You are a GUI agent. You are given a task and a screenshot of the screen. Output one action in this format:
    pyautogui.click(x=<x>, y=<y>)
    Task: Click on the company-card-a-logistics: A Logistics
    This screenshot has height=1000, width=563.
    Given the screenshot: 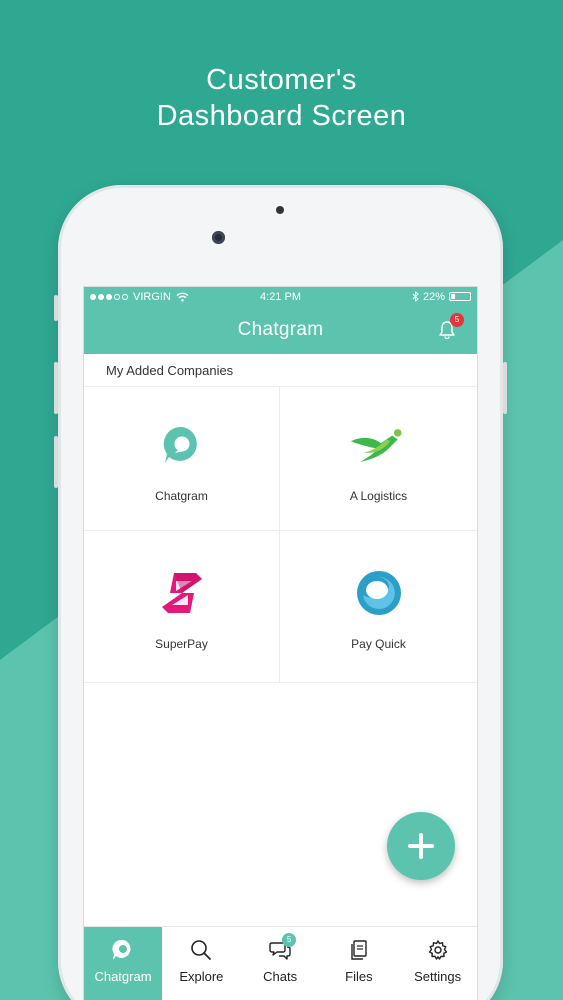 What is the action you would take?
    pyautogui.click(x=378, y=459)
    